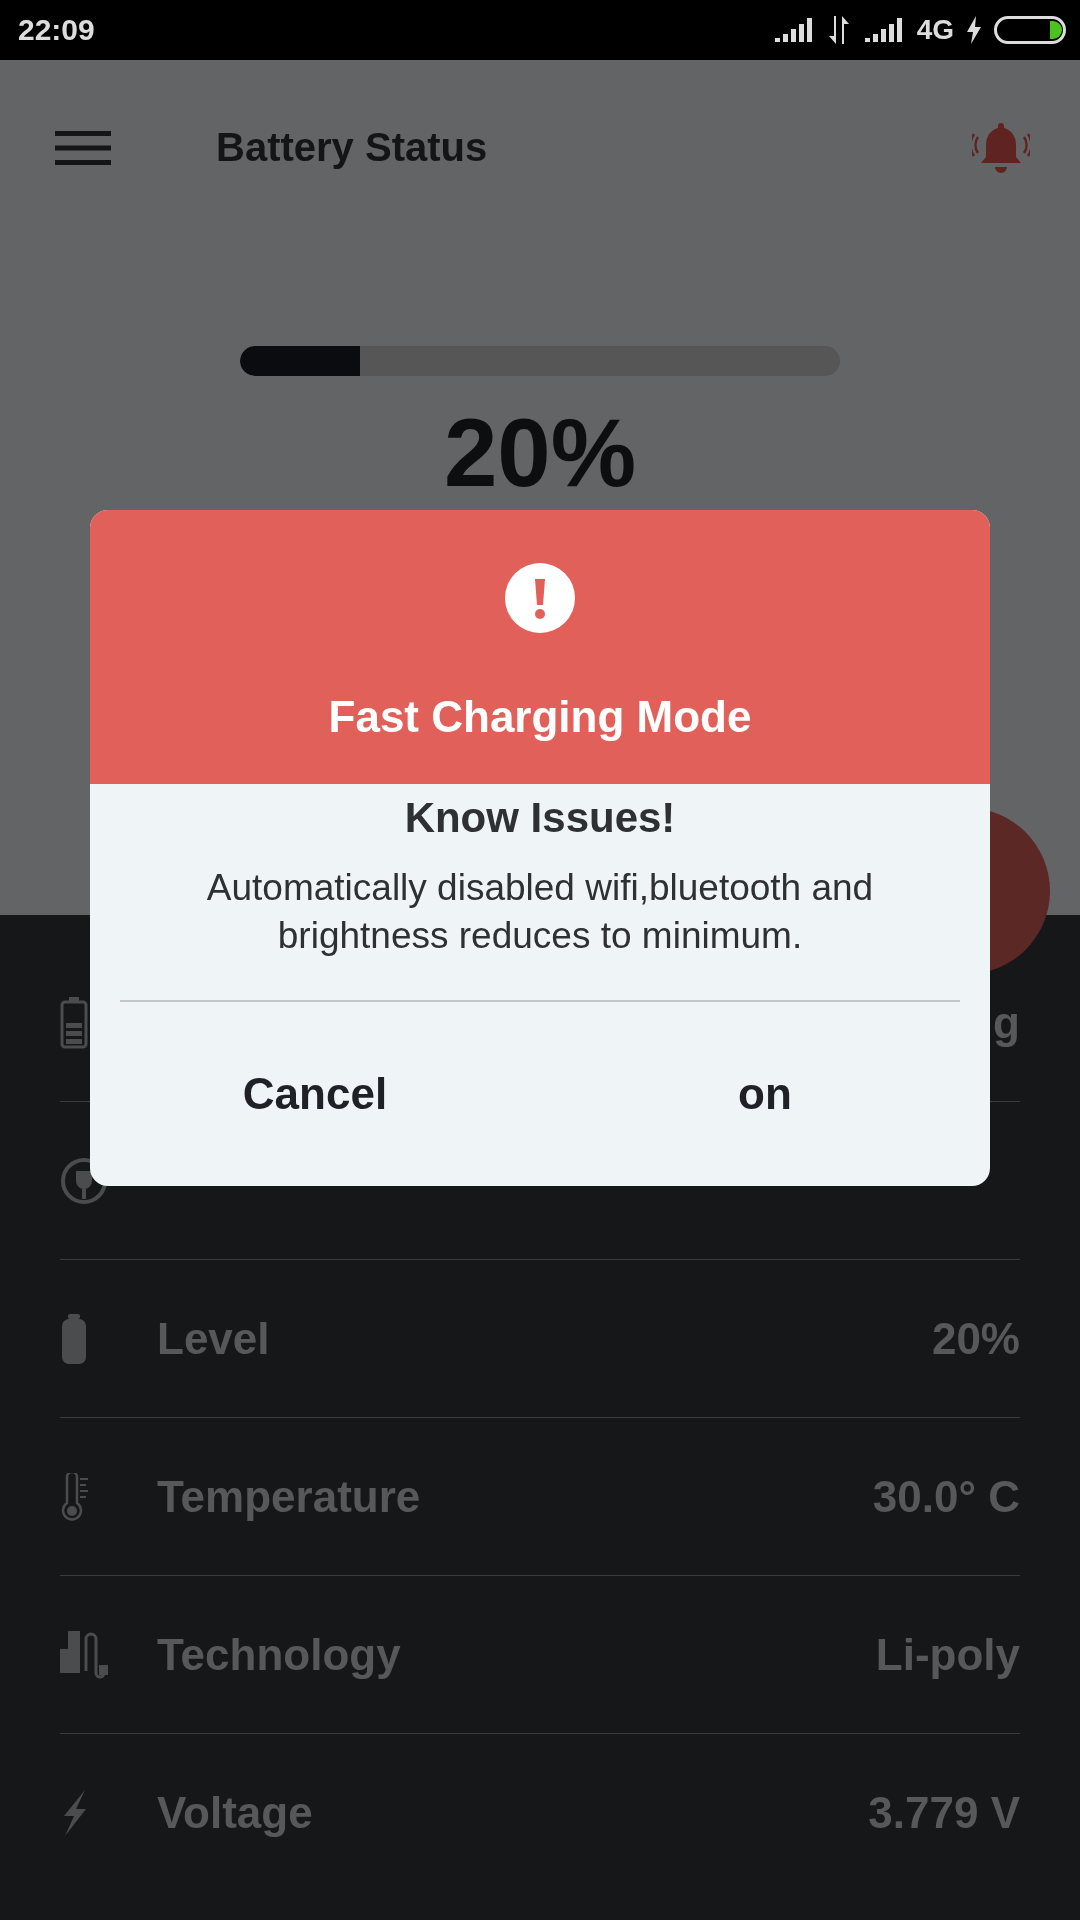 The image size is (1080, 1920). I want to click on charger-icon, so click(84, 1654).